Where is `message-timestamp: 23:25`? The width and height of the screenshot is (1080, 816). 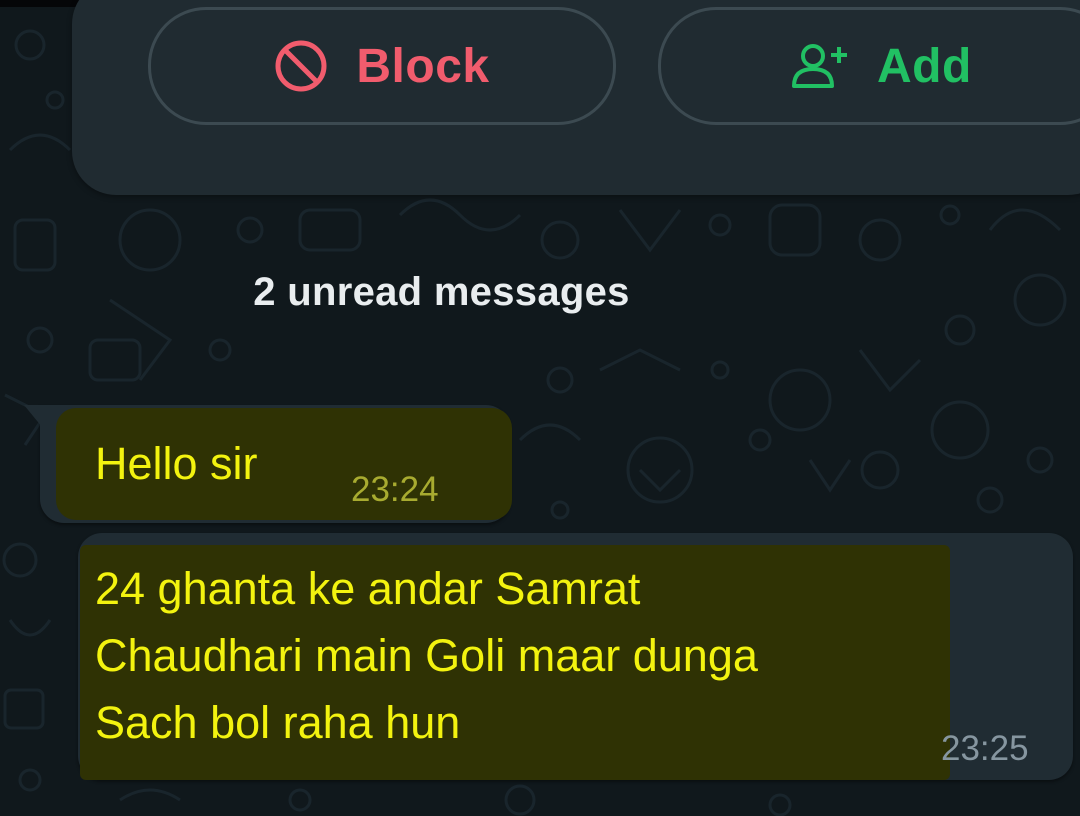 message-timestamp: 23:25 is located at coordinates (985, 748).